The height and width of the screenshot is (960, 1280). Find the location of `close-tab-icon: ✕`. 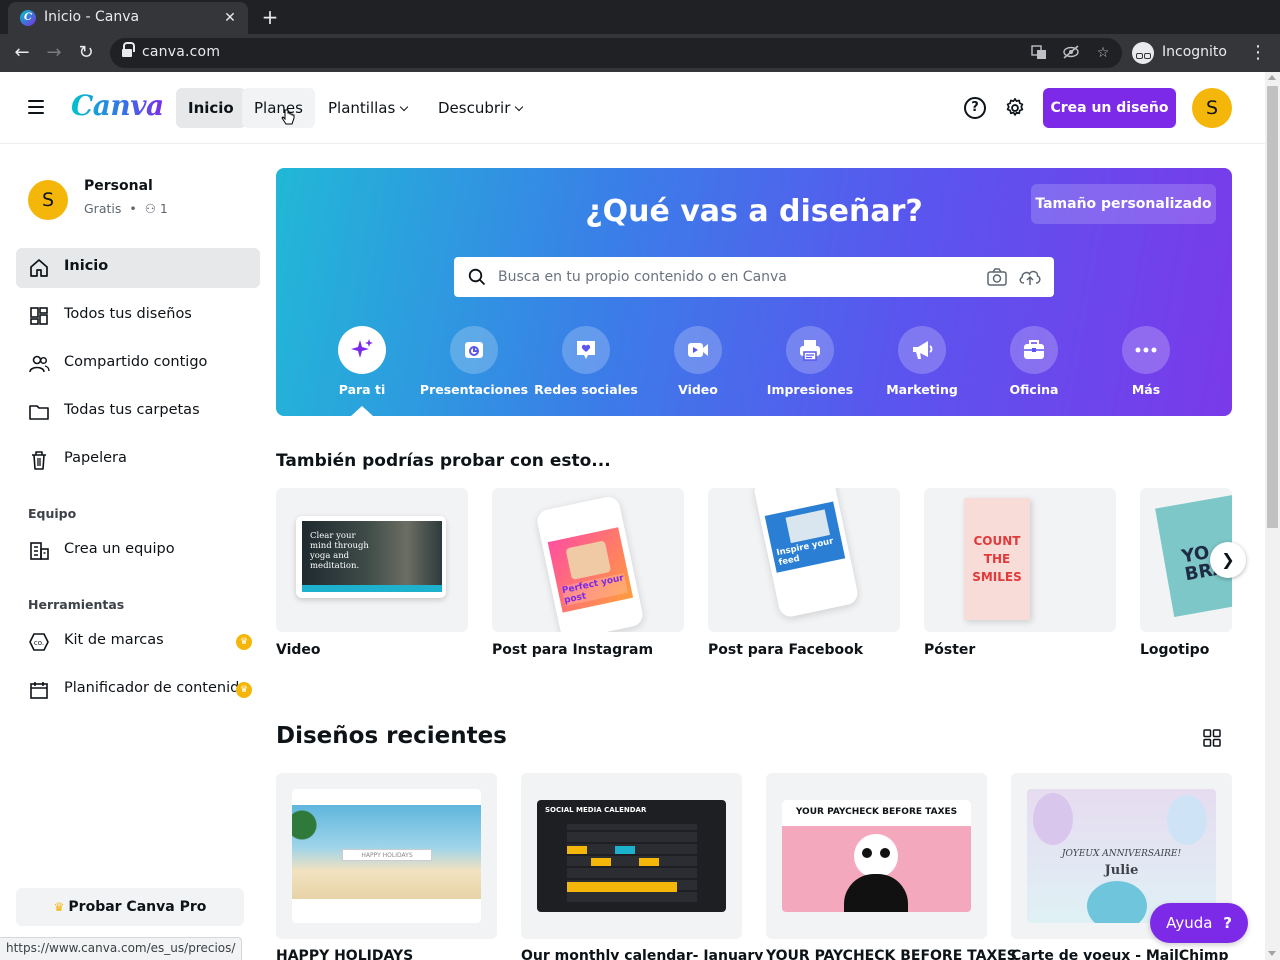

close-tab-icon: ✕ is located at coordinates (230, 18).